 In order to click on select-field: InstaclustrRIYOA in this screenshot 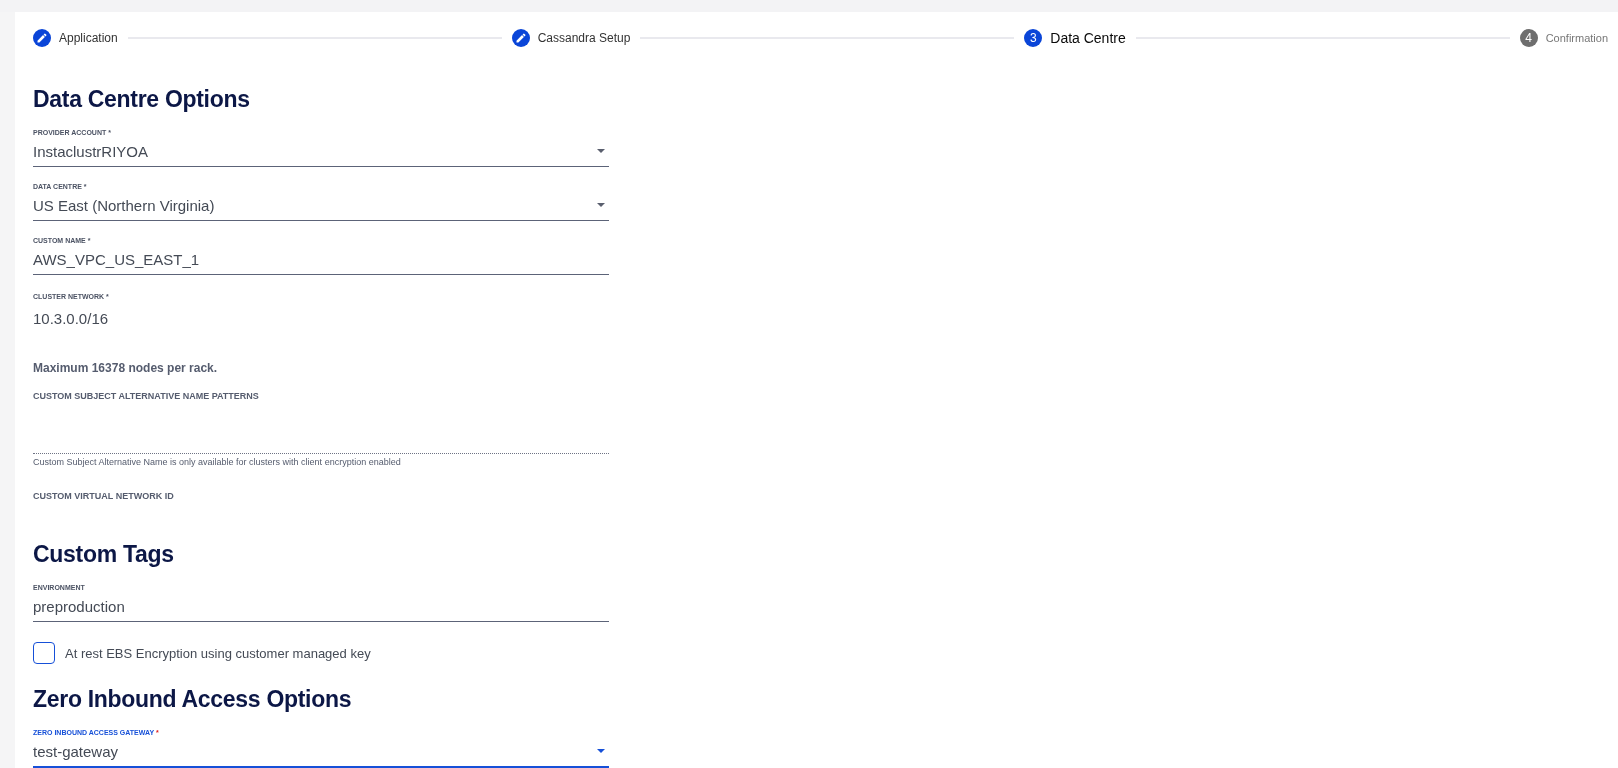, I will do `click(321, 151)`.